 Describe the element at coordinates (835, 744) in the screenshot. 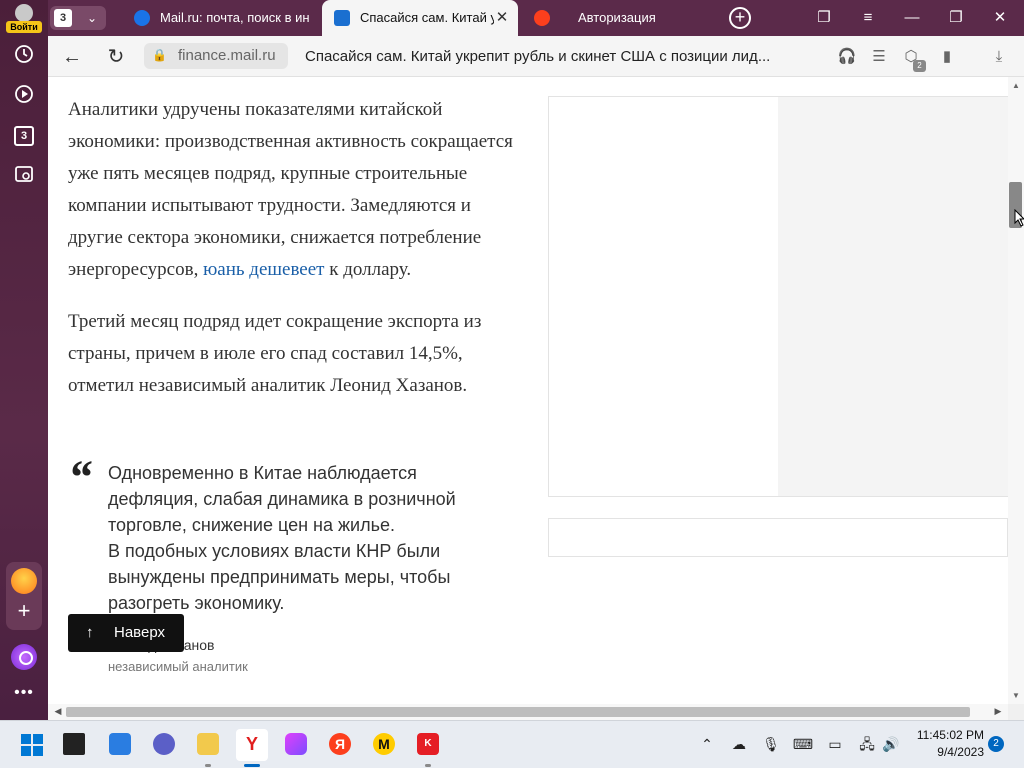

I see `display-icon: ▭` at that location.